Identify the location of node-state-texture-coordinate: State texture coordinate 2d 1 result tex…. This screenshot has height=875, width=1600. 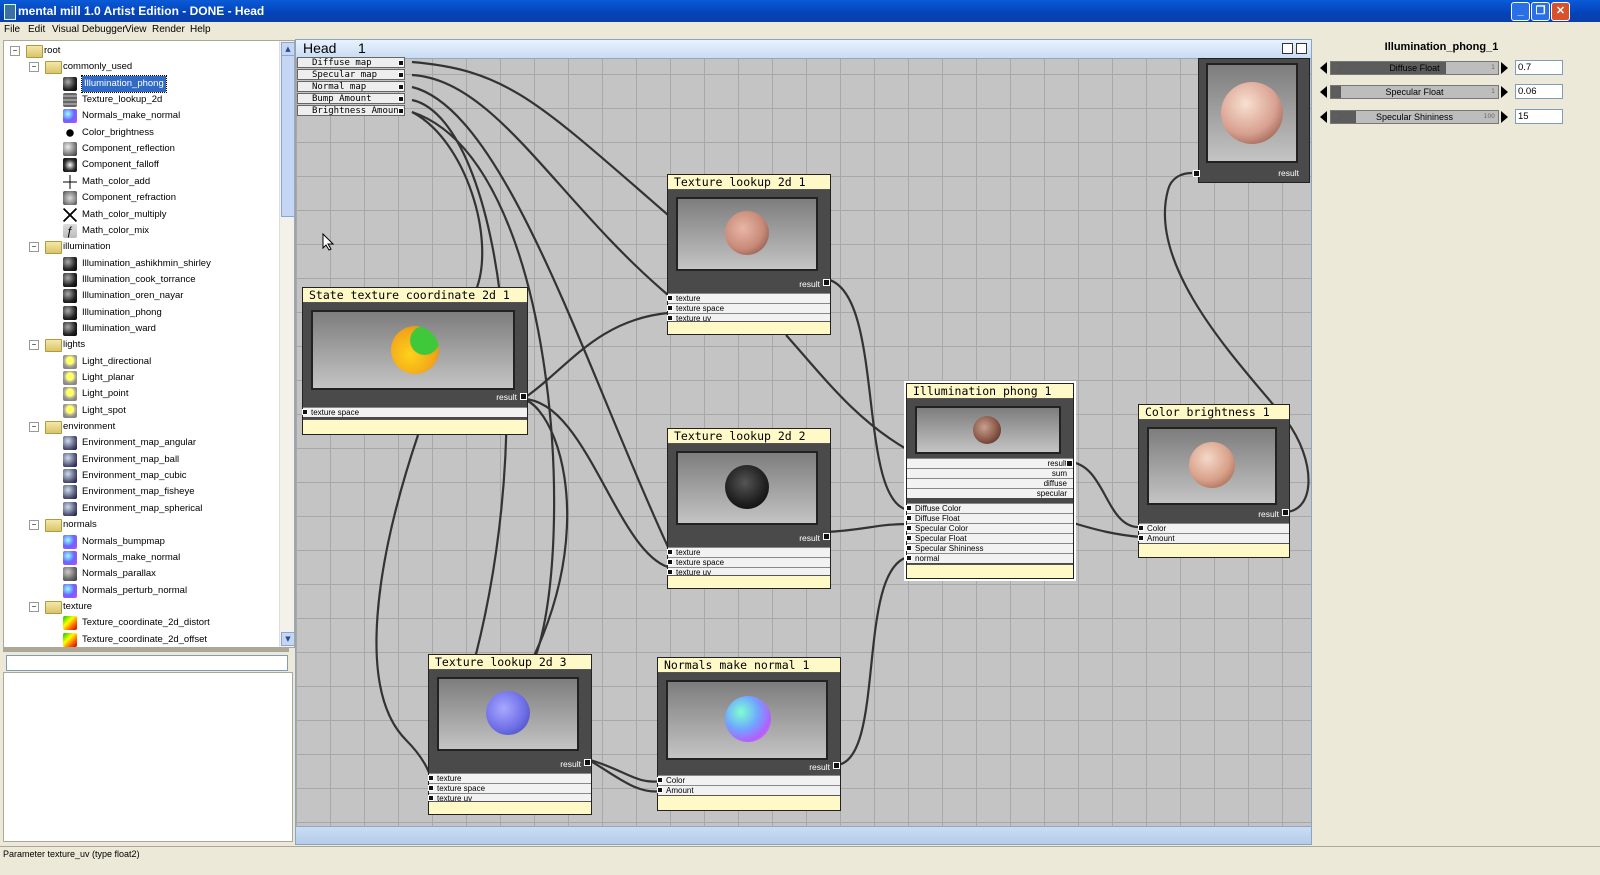
(415, 361).